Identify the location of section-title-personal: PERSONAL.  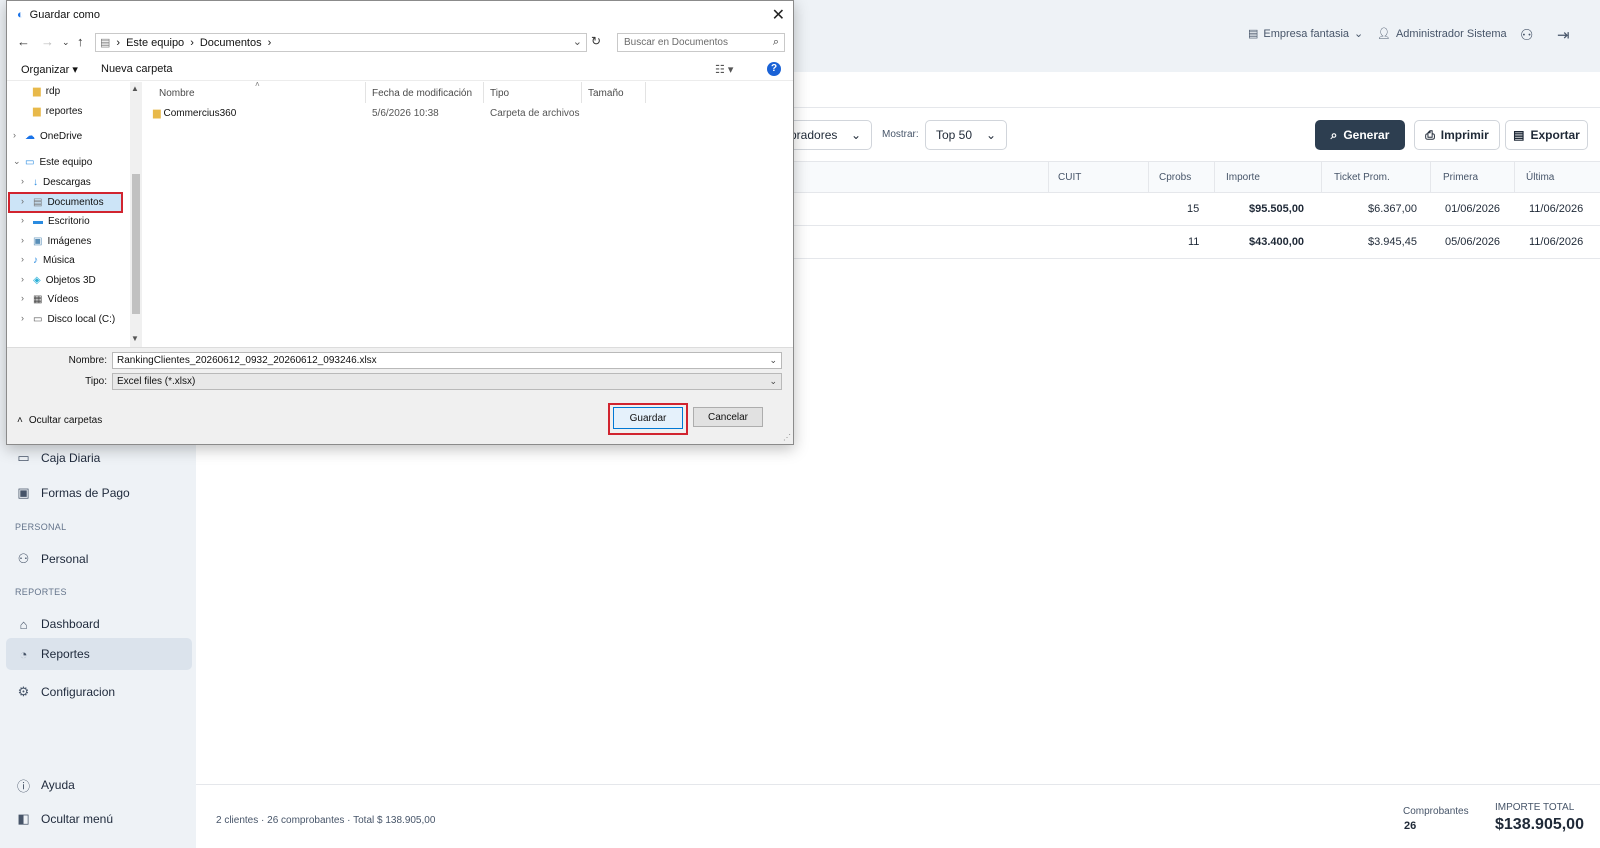
(41, 527).